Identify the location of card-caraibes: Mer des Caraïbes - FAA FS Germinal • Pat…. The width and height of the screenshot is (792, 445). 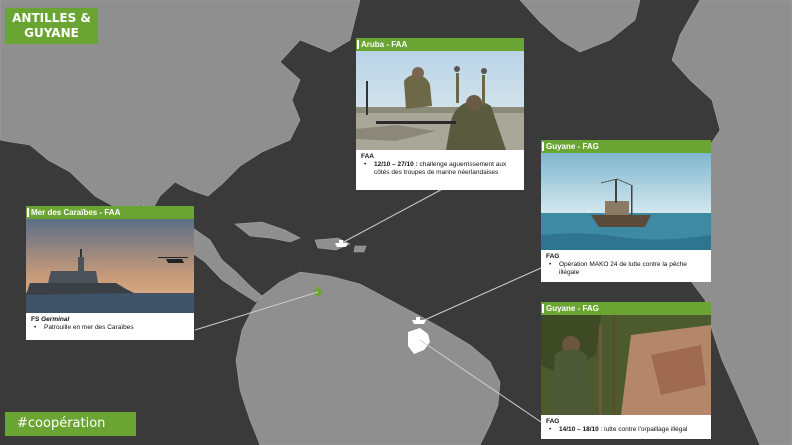
(110, 273).